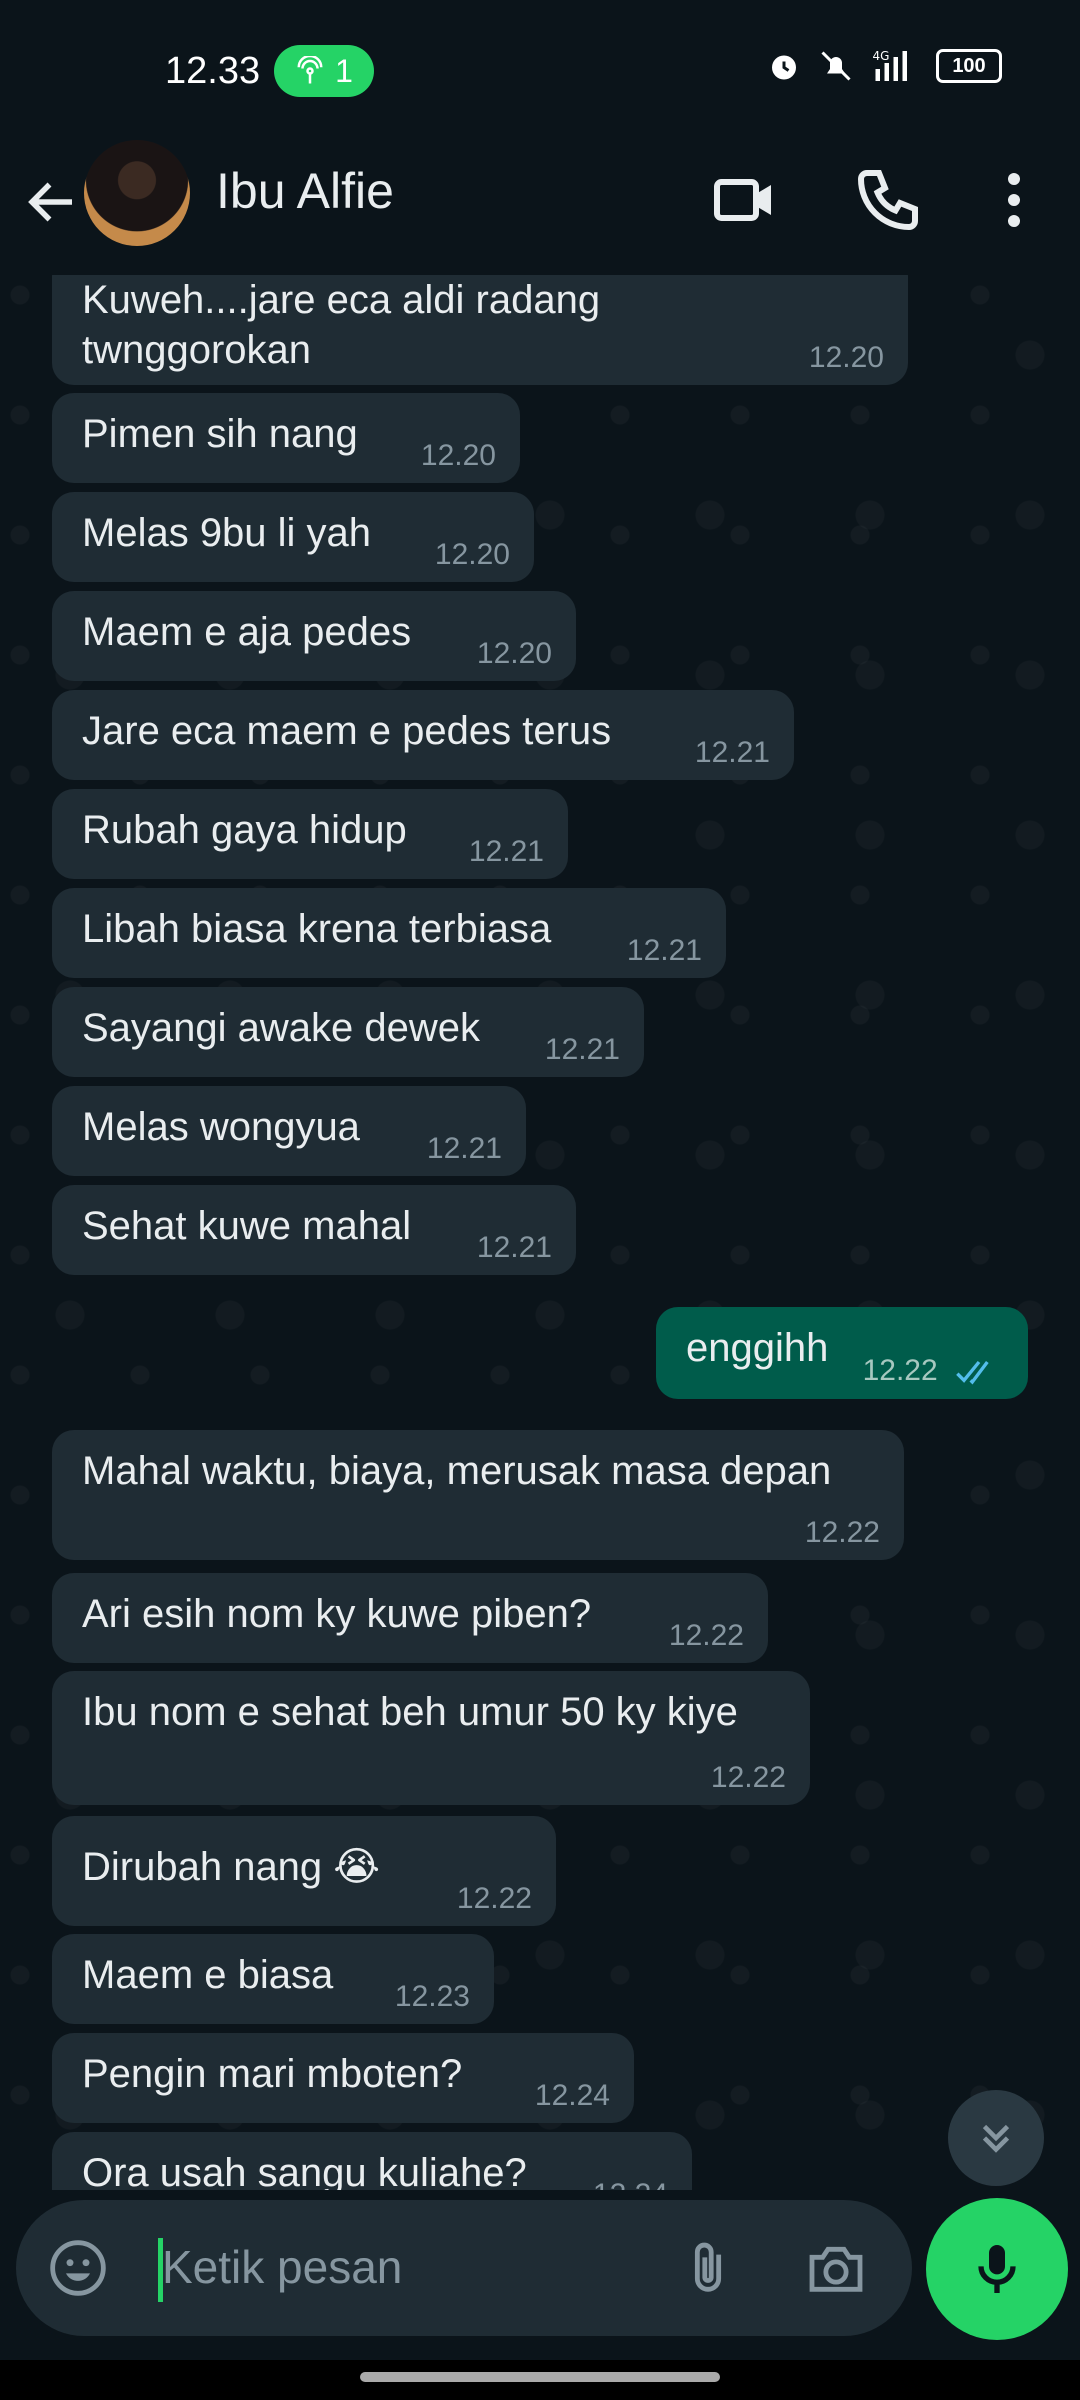 The width and height of the screenshot is (1080, 2400). I want to click on back-arrow-icon, so click(52, 202).